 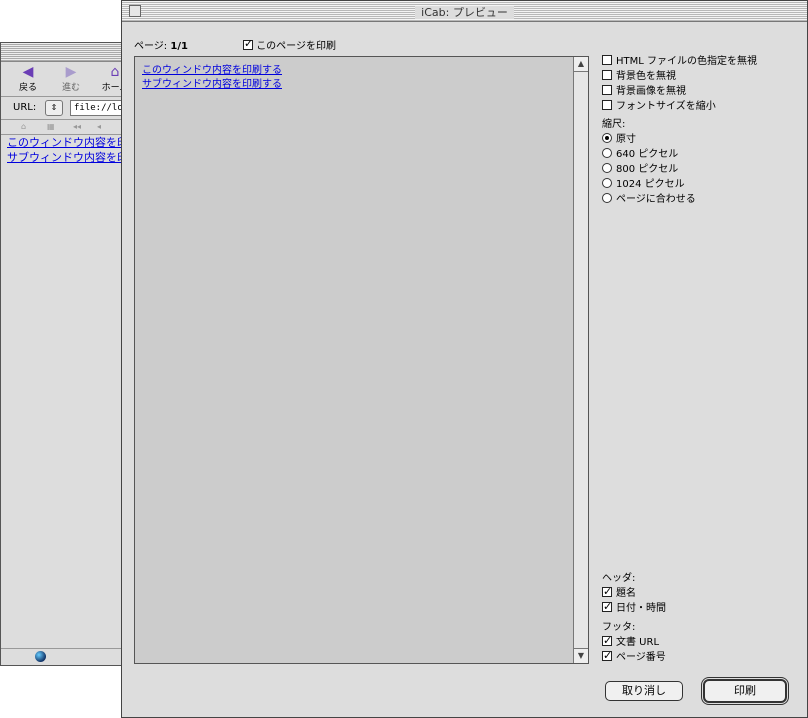 What do you see at coordinates (62, 656) in the screenshot?
I see `status-bar` at bounding box center [62, 656].